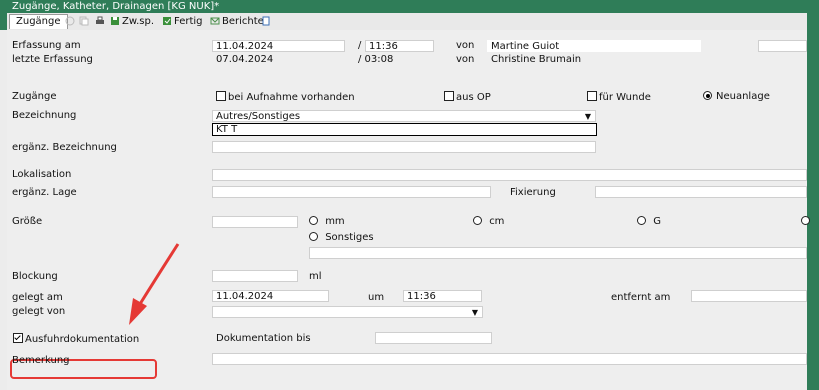  I want to click on right-accent-bar, so click(813, 195).